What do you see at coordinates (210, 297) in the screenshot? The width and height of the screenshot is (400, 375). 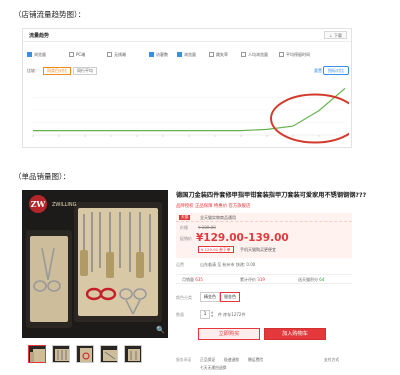 I see `color-option: 精金色` at bounding box center [210, 297].